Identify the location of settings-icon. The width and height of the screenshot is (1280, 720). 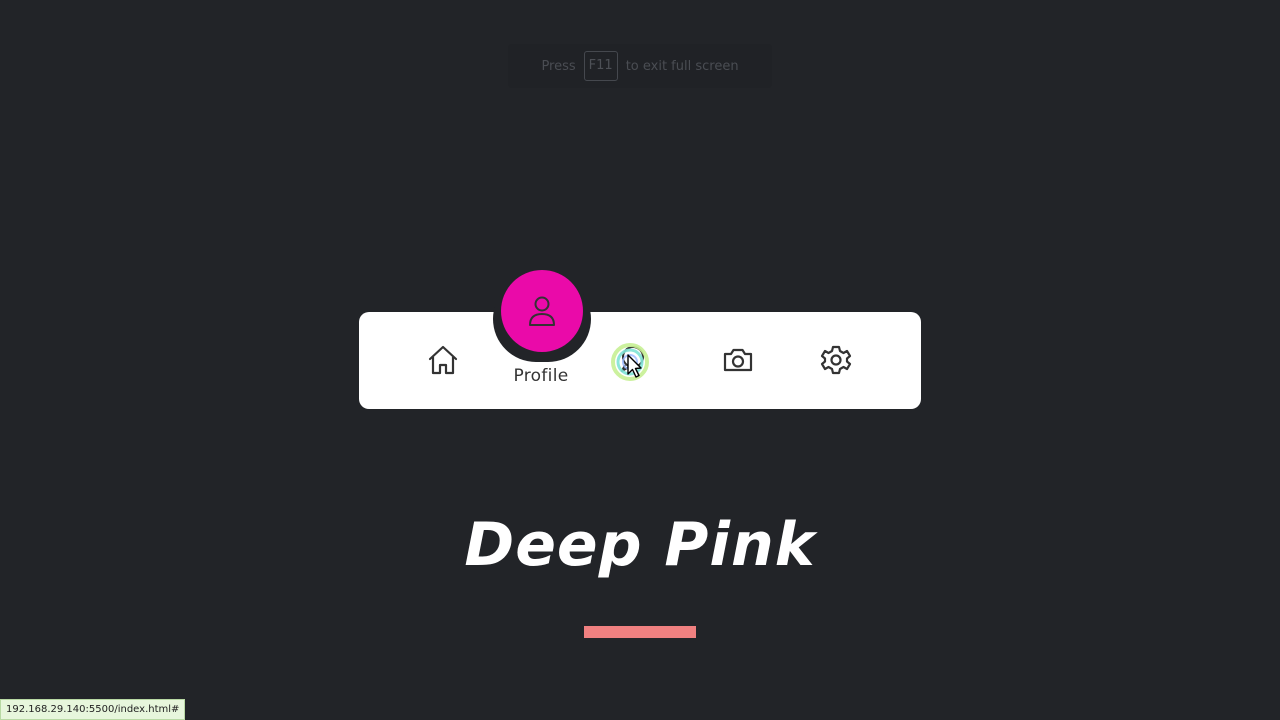
(836, 360).